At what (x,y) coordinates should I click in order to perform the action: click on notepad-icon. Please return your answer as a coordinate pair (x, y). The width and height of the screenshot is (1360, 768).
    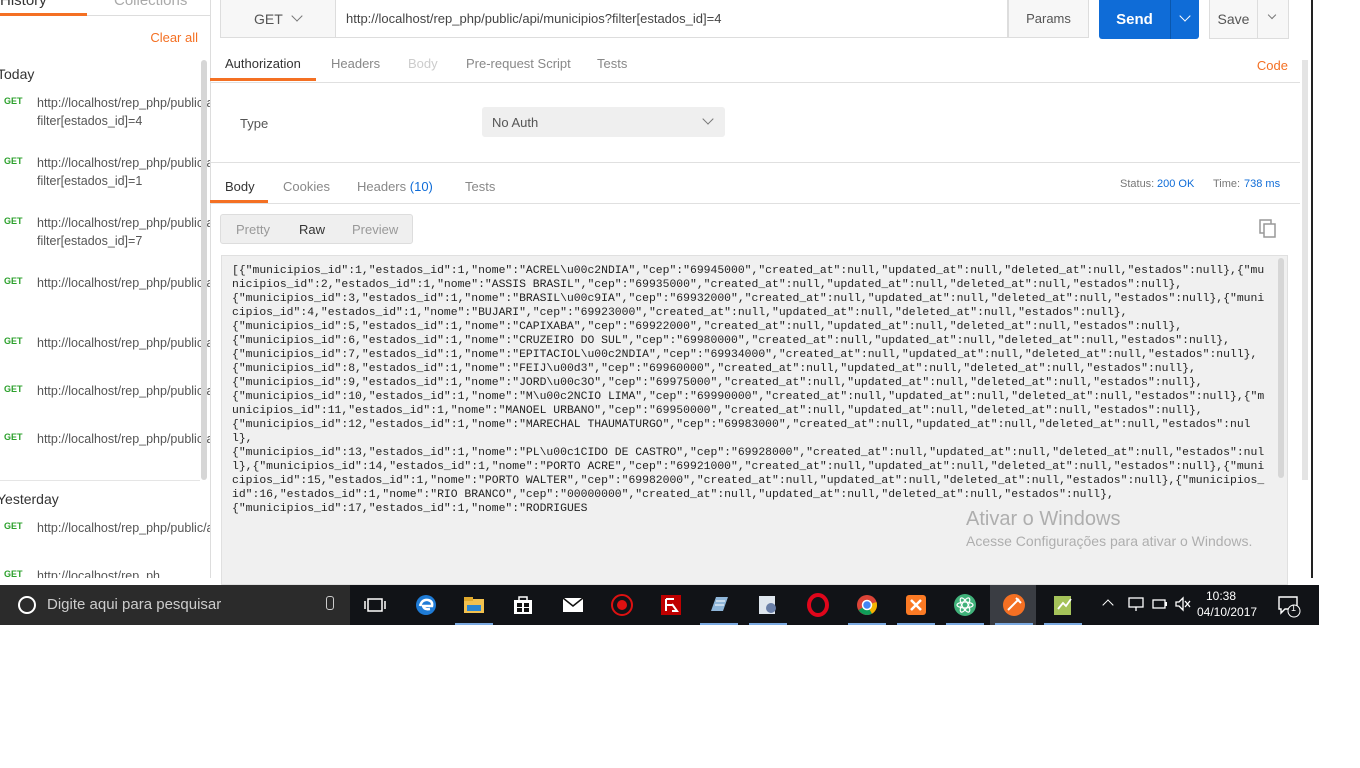
    Looking at the image, I should click on (719, 605).